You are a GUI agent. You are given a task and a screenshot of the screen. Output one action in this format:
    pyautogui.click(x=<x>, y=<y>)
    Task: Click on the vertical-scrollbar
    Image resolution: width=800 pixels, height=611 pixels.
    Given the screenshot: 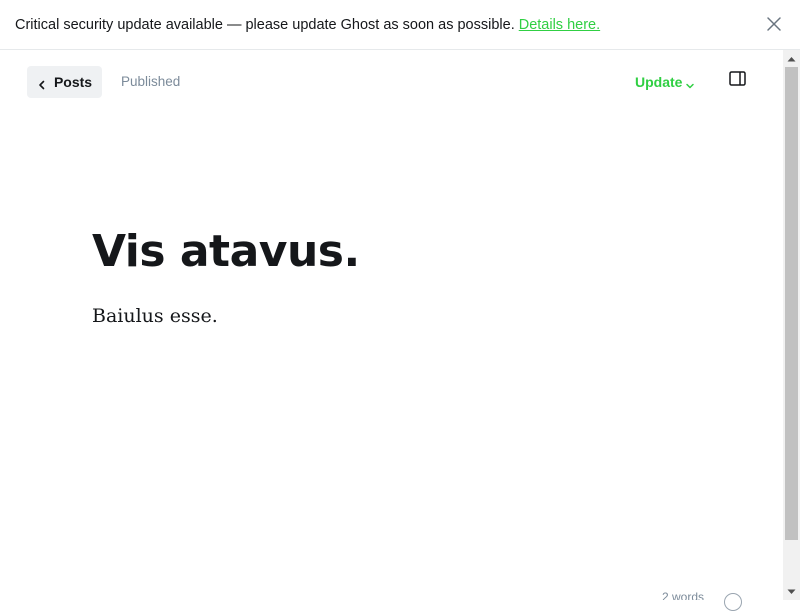 What is the action you would take?
    pyautogui.click(x=791, y=325)
    